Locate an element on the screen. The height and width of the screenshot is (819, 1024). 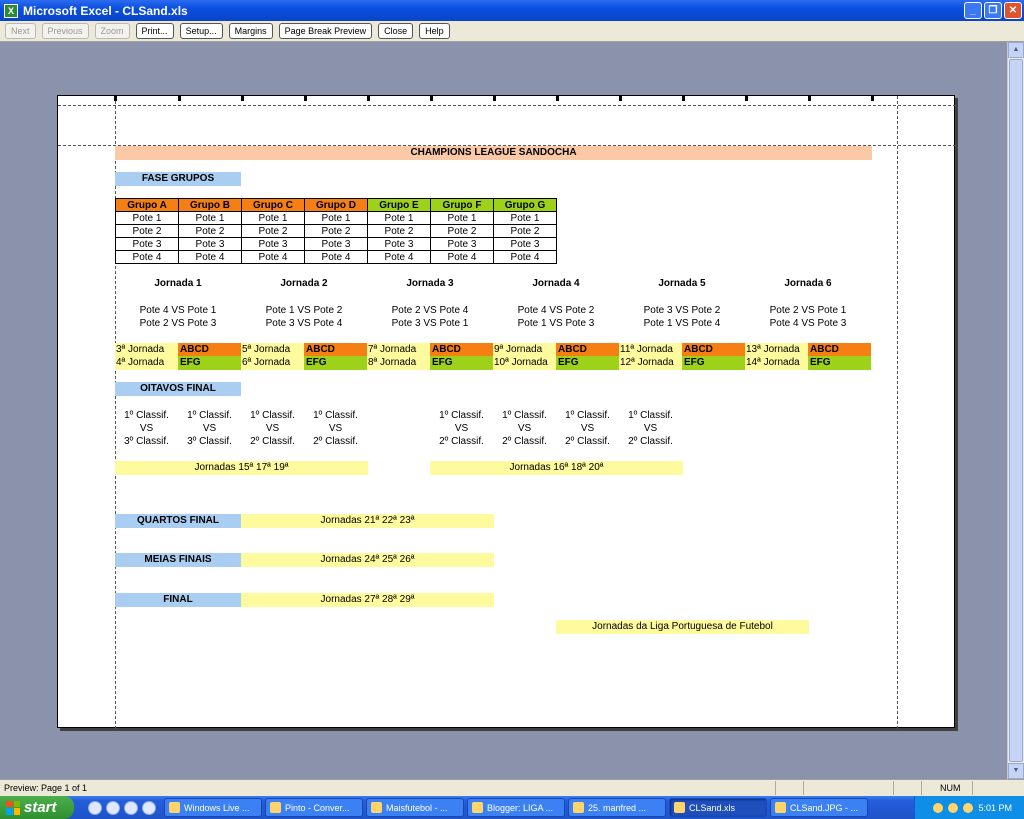
scroll-thumb is located at coordinates (1016, 410).